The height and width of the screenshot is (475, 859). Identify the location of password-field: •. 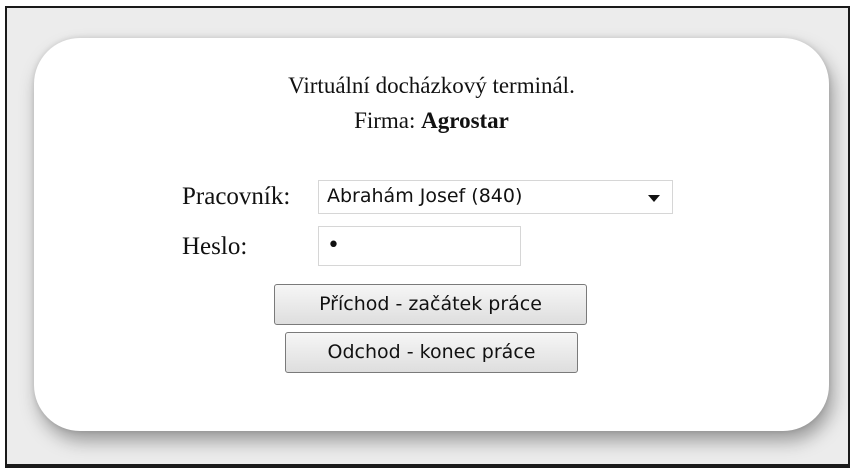
(419, 246).